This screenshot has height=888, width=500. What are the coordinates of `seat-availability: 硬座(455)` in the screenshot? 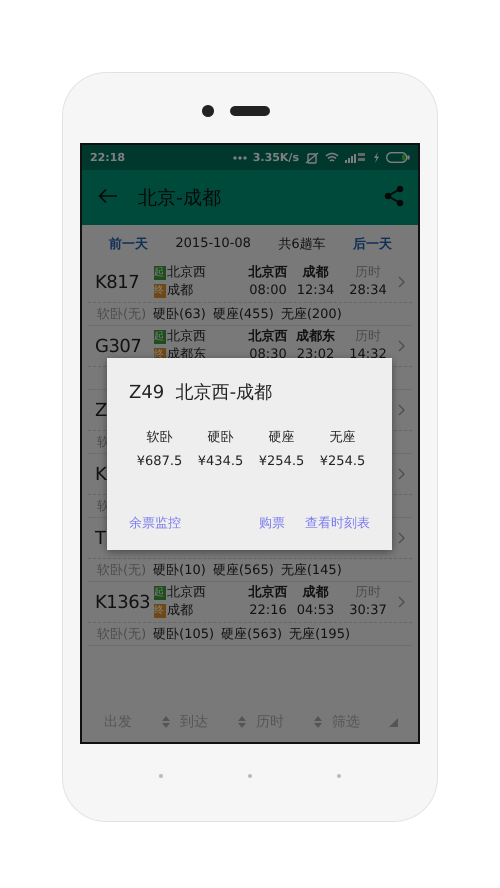 It's located at (243, 314).